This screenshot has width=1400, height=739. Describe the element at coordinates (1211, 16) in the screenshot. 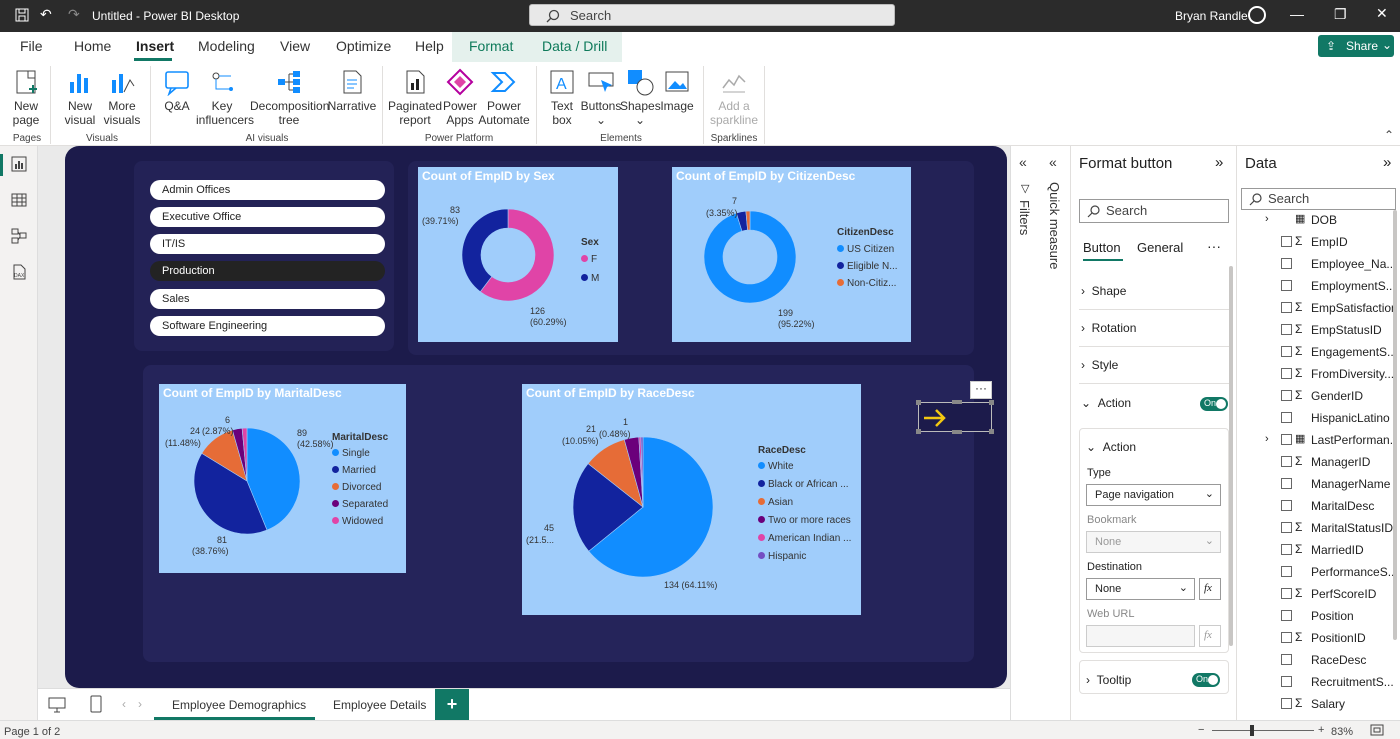

I see `user-name: Bryan Randle` at that location.